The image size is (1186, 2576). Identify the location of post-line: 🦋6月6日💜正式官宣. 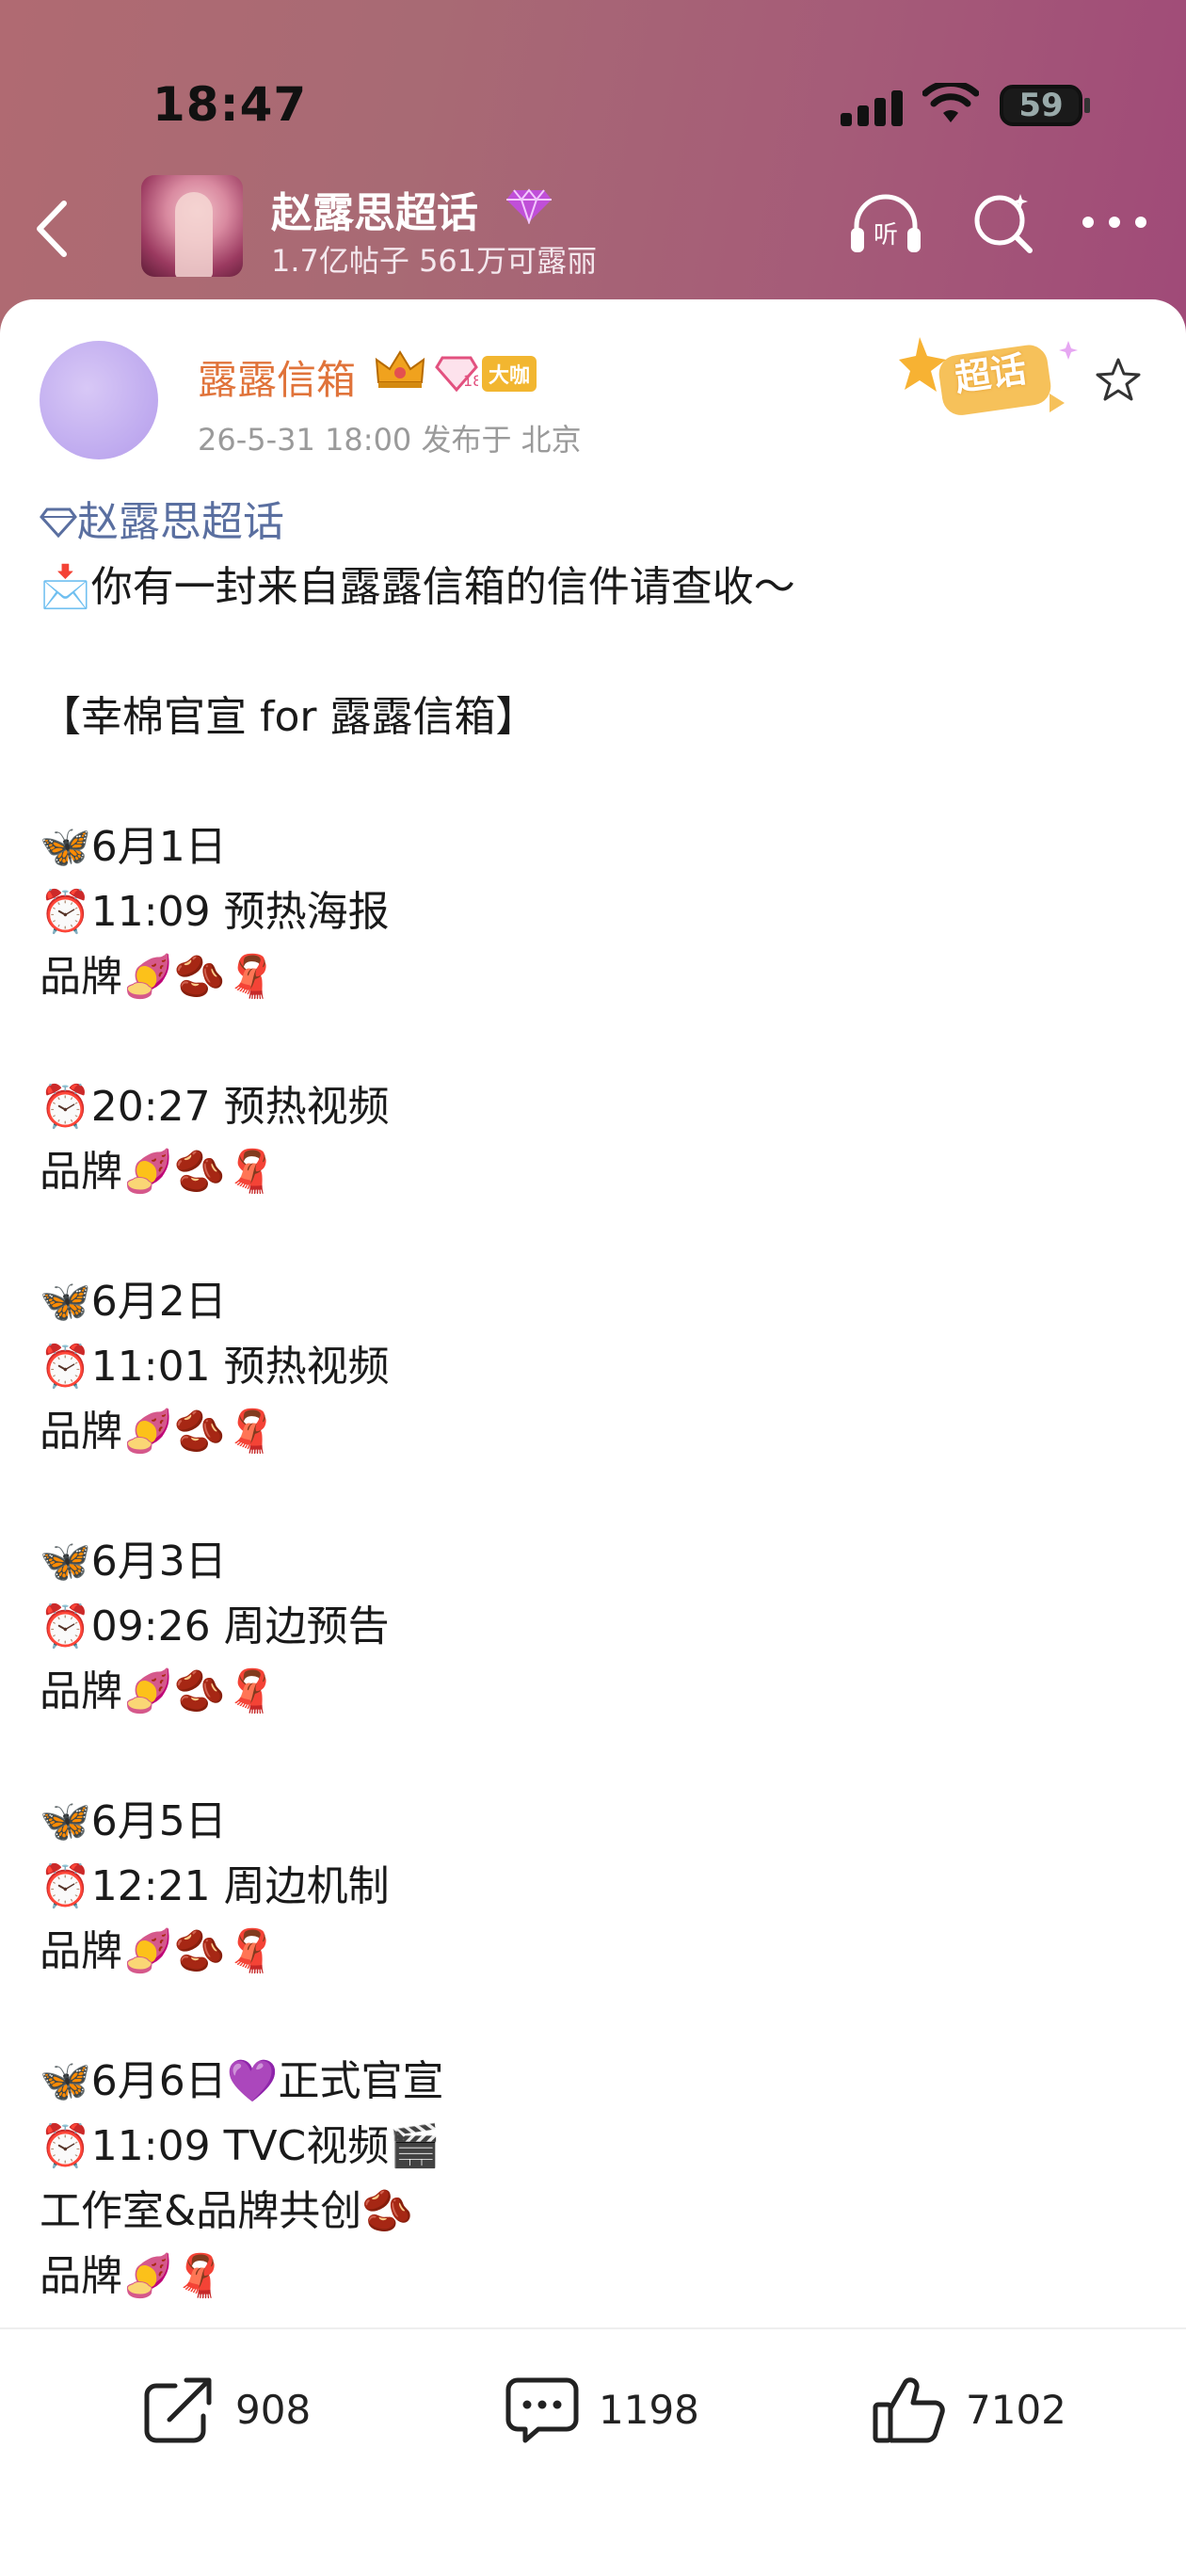
(242, 2081).